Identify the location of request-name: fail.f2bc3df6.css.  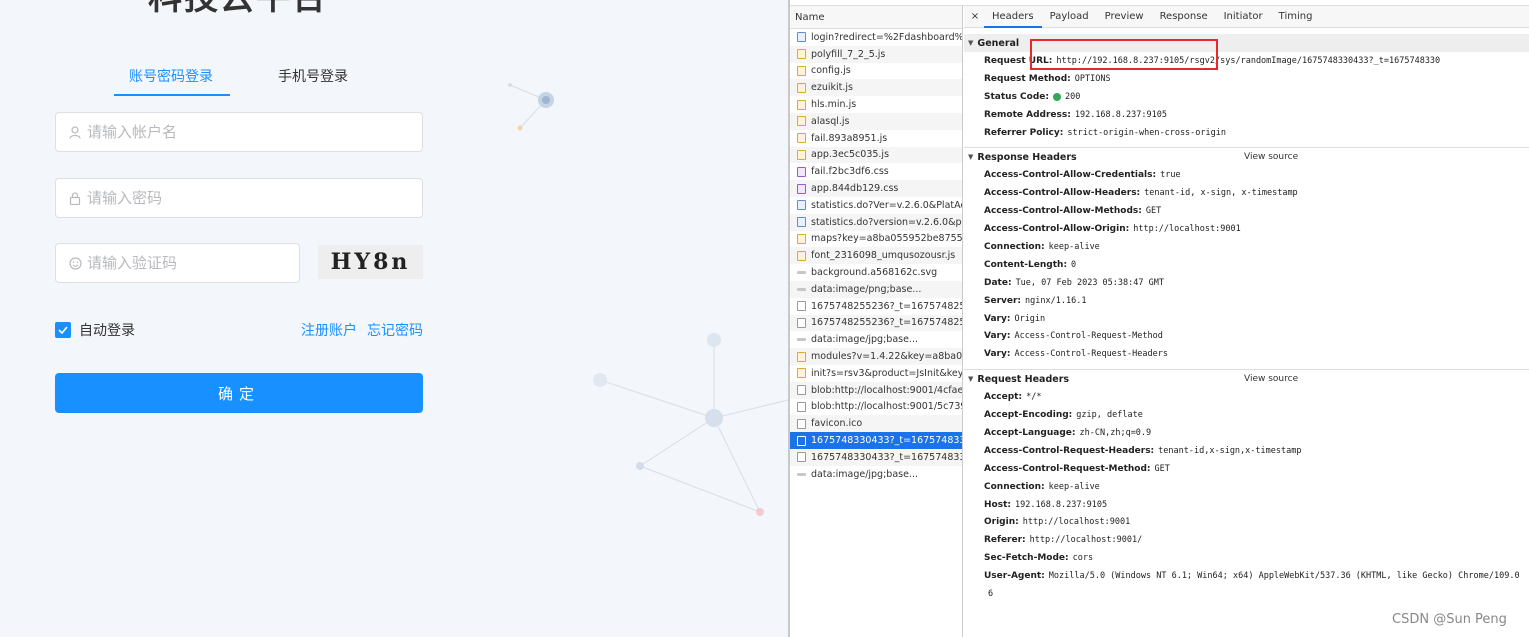
(850, 172).